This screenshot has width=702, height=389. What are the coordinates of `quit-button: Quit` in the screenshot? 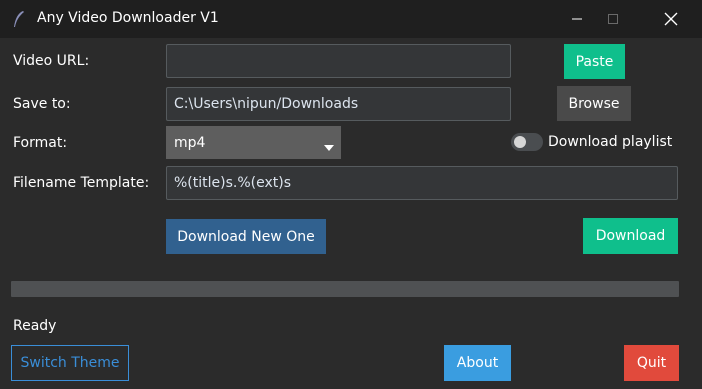 It's located at (651, 363).